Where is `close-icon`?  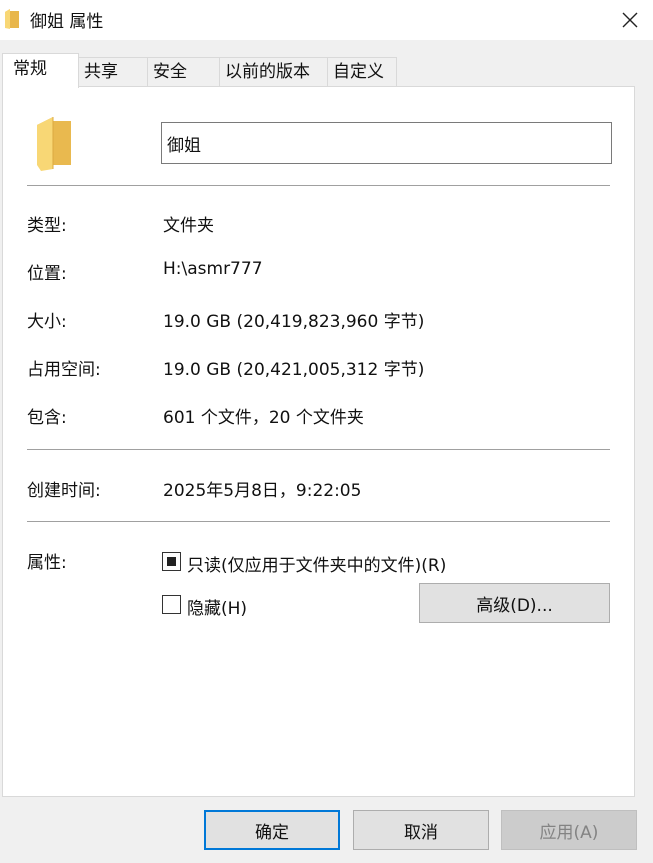 close-icon is located at coordinates (630, 20).